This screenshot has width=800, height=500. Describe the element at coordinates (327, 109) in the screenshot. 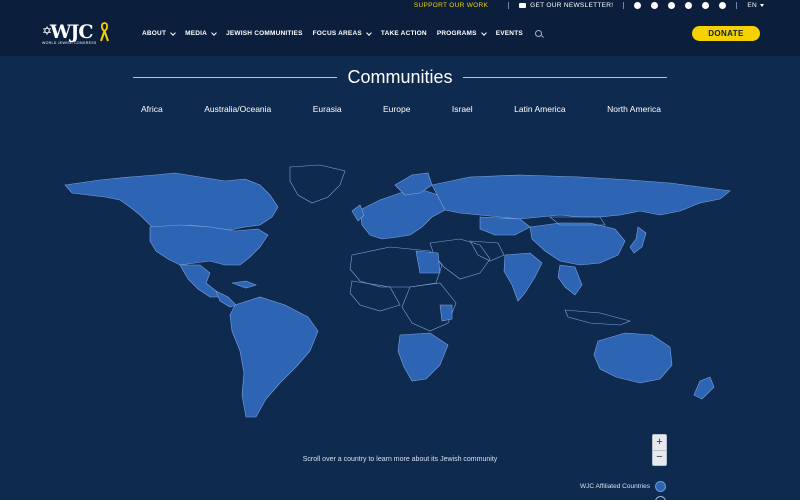

I see `region-tab-eurasia: Eurasia` at that location.